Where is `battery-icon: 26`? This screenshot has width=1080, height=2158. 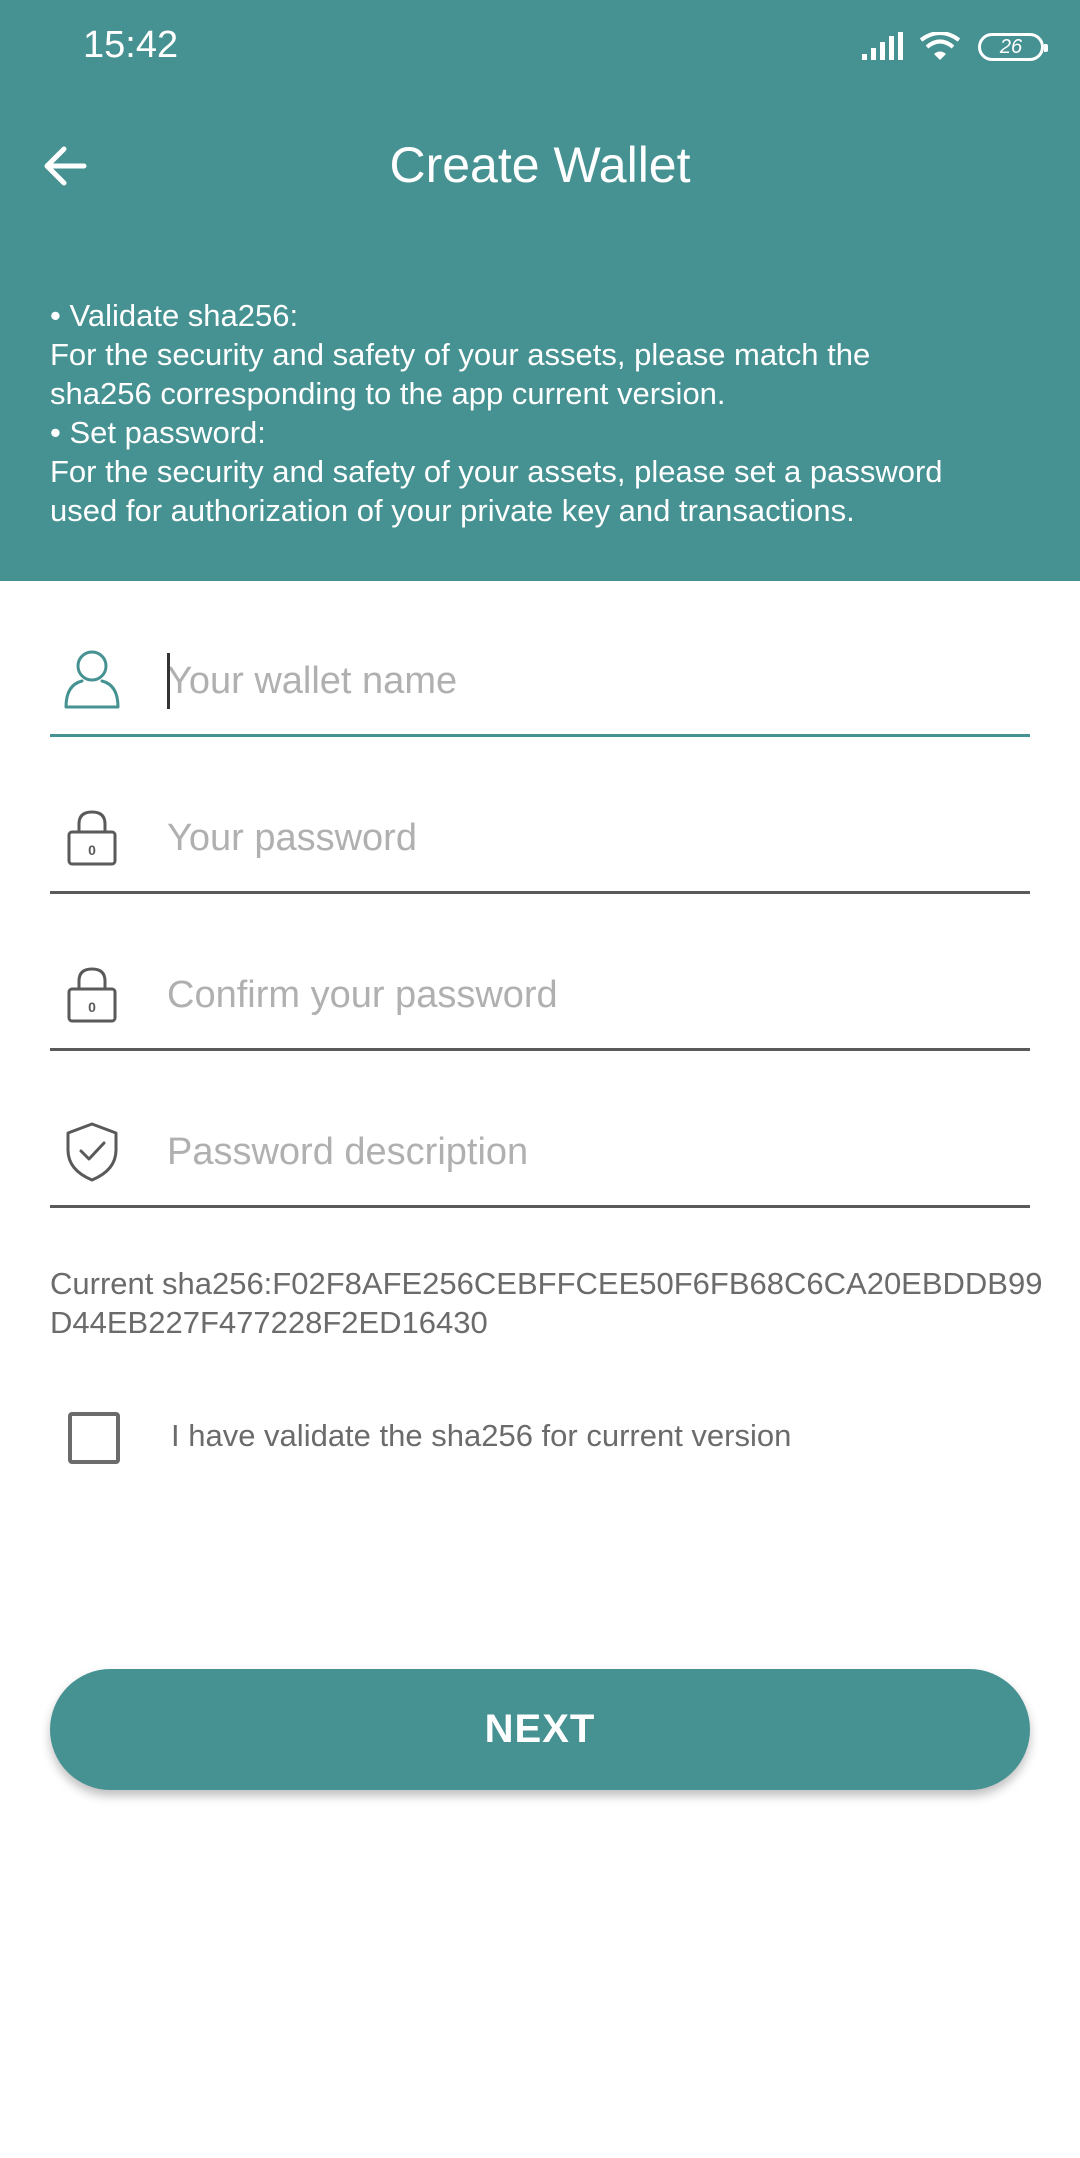 battery-icon: 26 is located at coordinates (1013, 47).